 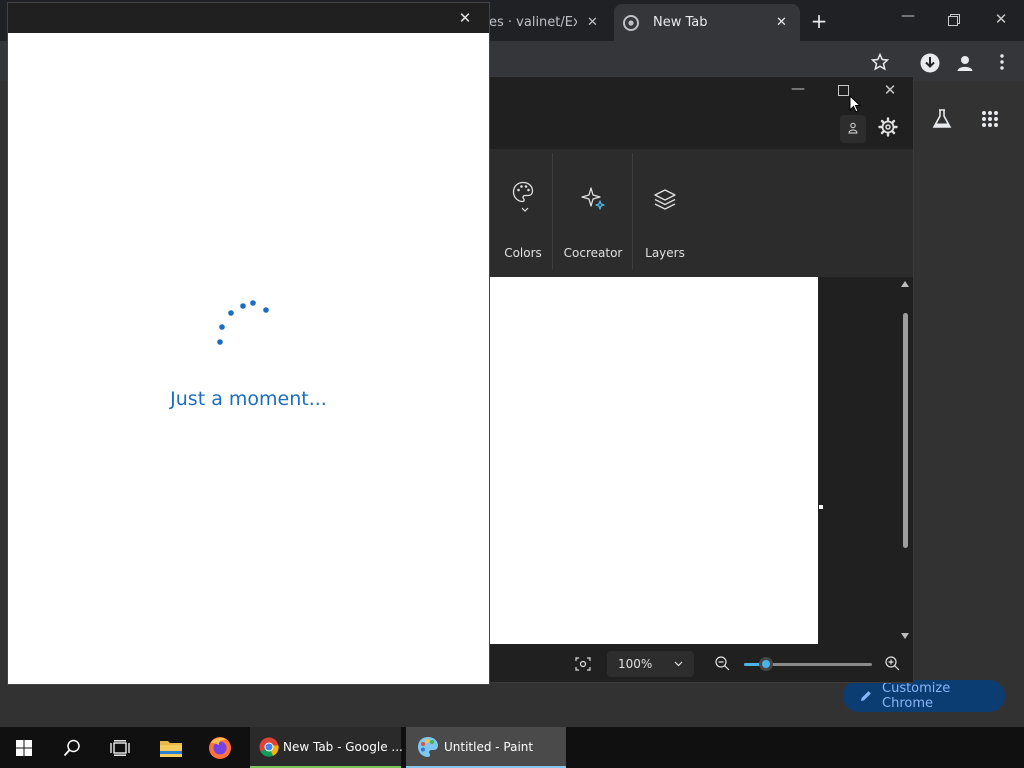 I want to click on account-icon, so click(x=853, y=128).